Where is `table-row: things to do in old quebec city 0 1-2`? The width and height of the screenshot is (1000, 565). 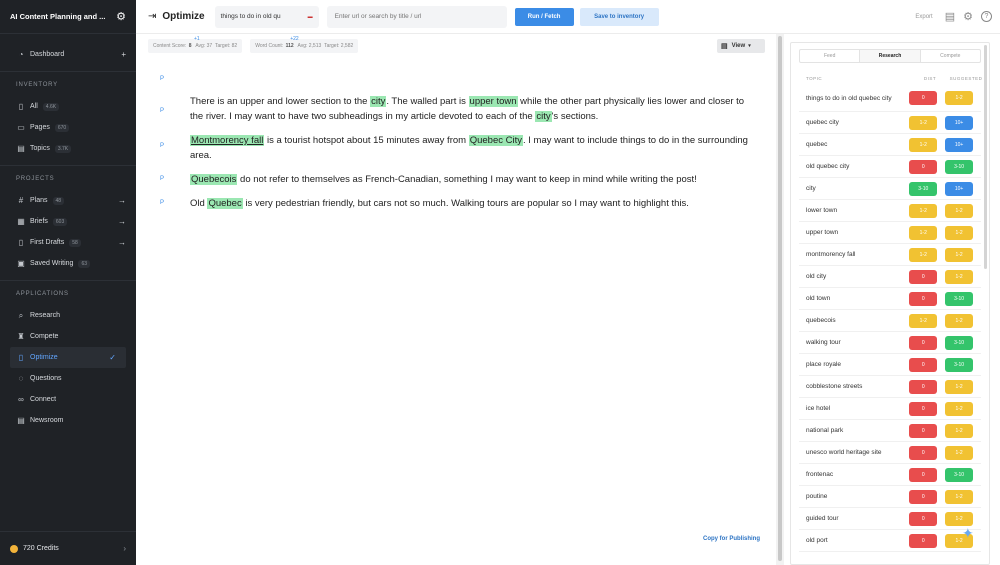
table-row: things to do in old quebec city 0 1-2 is located at coordinates (890, 98).